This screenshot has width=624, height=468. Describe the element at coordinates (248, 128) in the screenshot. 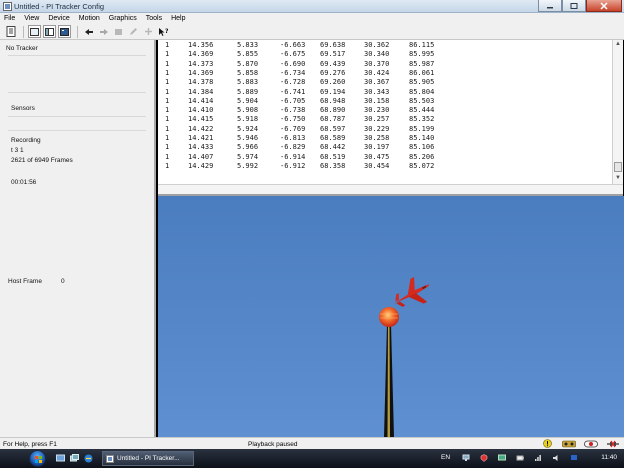

I see `table-cell: 5.924` at that location.